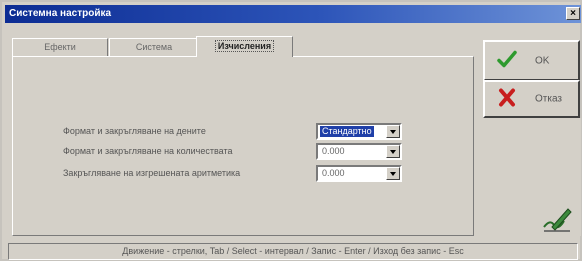  I want to click on select-value: Стандартно, so click(347, 131).